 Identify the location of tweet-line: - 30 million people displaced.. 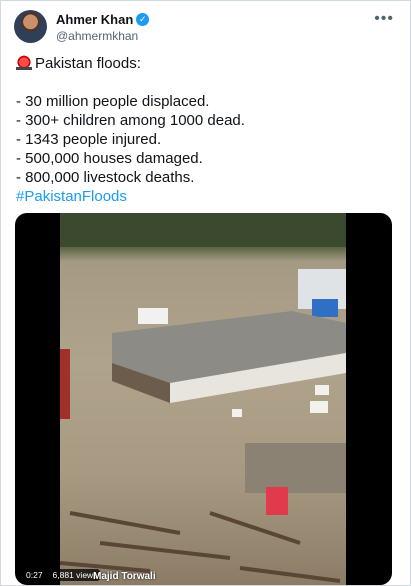
(113, 101).